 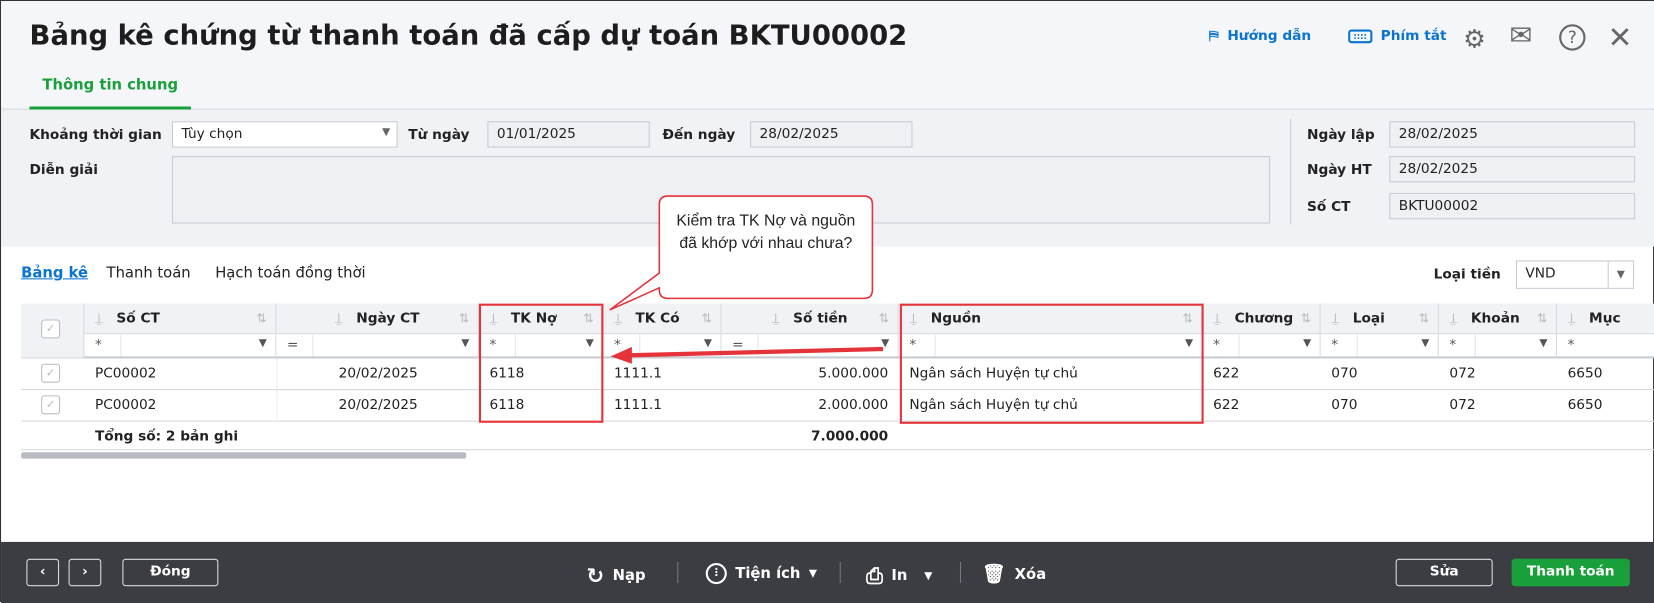 I want to click on prev-button: ‹, so click(x=43, y=572).